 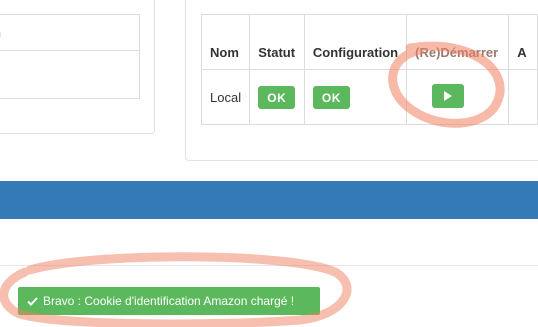 I want to click on start-button, so click(x=448, y=95).